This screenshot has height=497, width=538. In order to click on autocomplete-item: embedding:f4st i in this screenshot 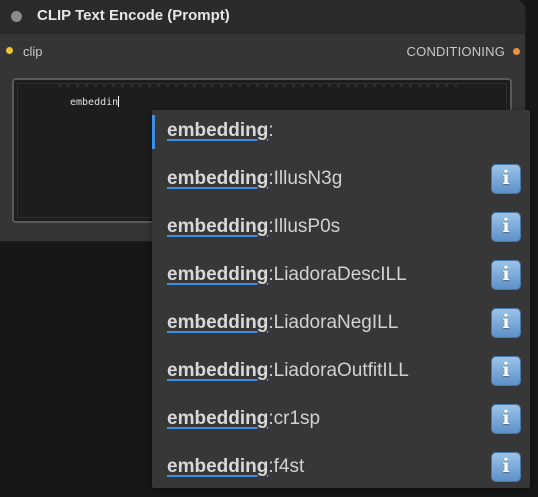, I will do `click(341, 468)`.